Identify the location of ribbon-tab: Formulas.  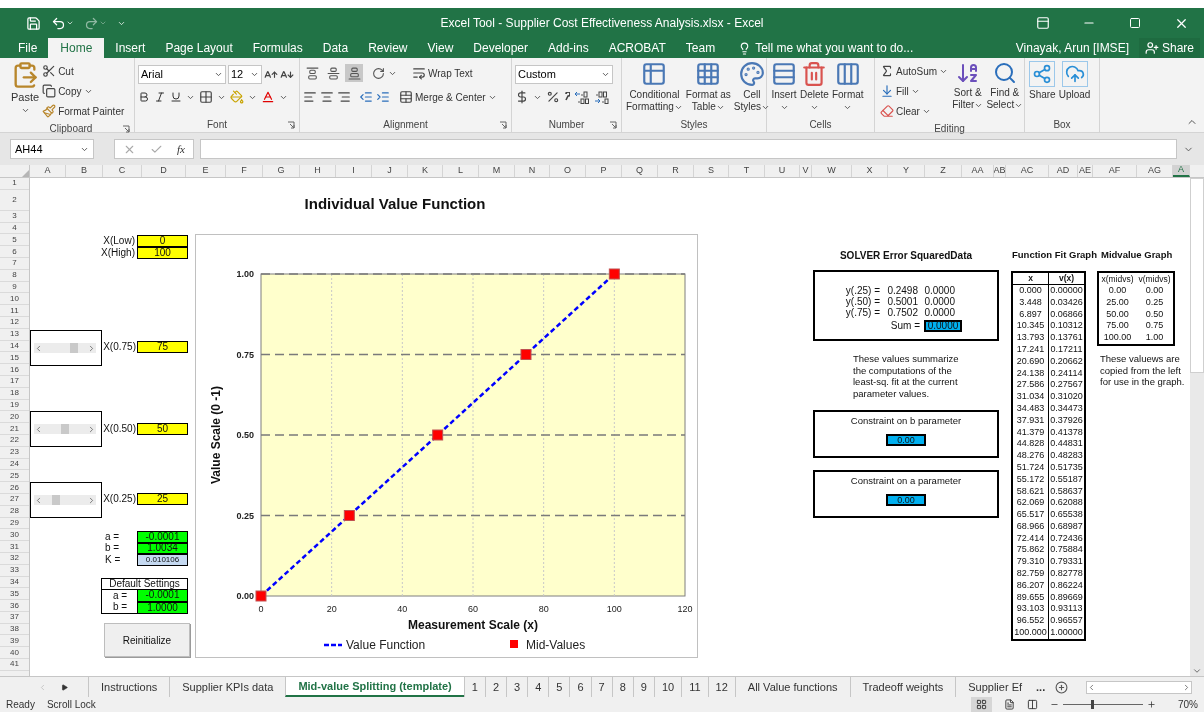
(277, 48).